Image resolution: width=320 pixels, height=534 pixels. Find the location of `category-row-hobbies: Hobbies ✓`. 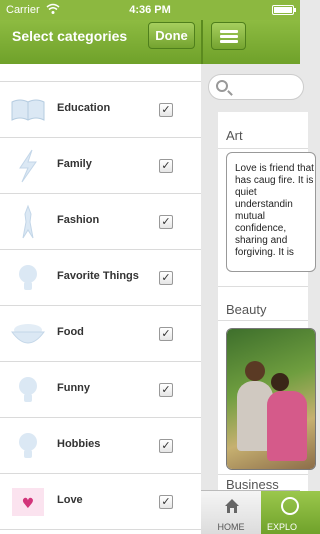

category-row-hobbies: Hobbies ✓ is located at coordinates (100, 446).